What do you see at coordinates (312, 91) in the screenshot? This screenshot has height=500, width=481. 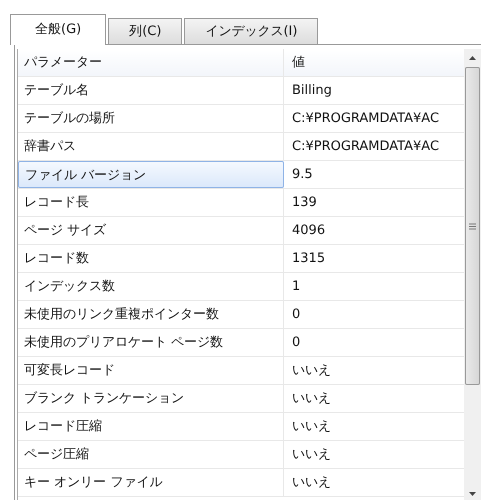 I see `value-cell-text: Billing` at bounding box center [312, 91].